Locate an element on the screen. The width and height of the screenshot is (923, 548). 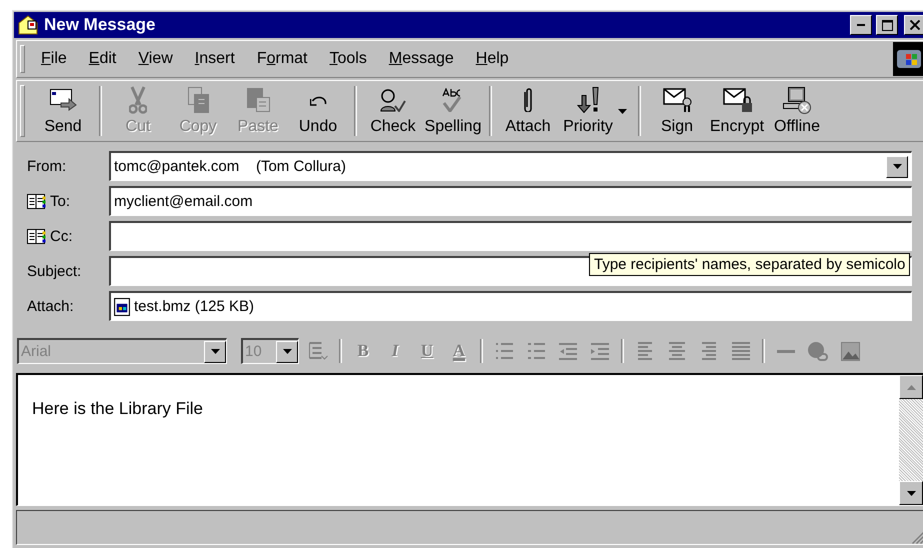
justify-icon is located at coordinates (741, 351).